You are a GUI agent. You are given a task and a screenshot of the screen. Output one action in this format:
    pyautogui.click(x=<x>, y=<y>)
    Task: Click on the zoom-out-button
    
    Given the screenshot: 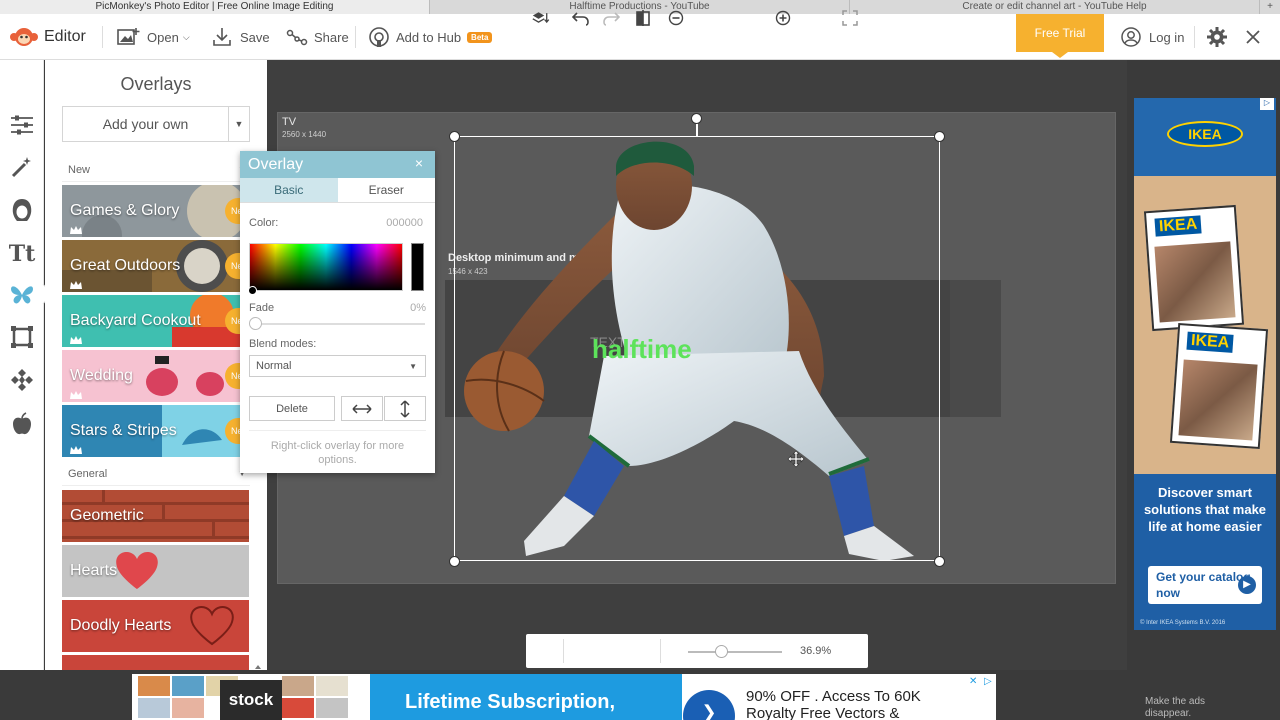 What is the action you would take?
    pyautogui.click(x=676, y=18)
    